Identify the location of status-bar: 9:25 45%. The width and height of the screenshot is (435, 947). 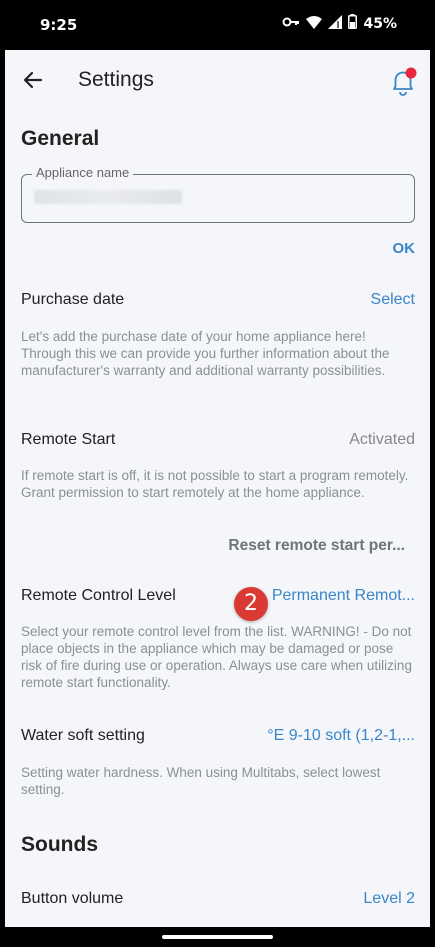
(217, 25).